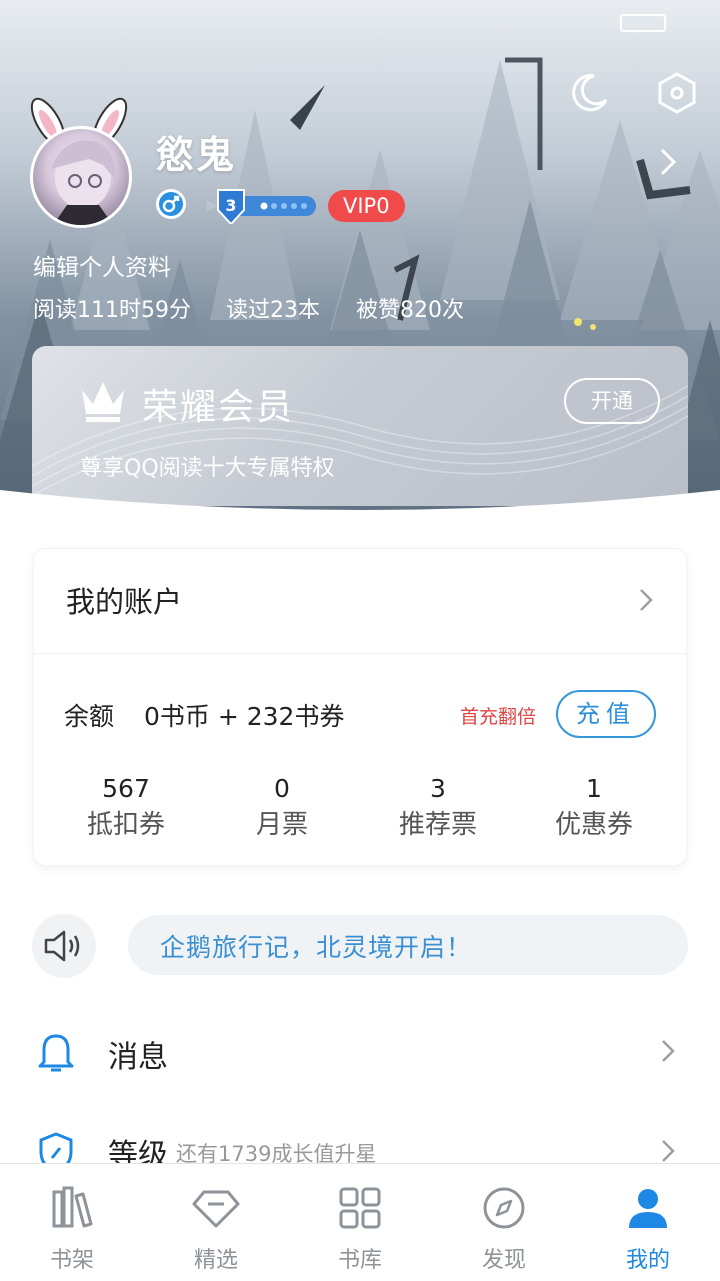 The image size is (720, 1281). I want to click on account-chevron-right-icon, so click(646, 600).